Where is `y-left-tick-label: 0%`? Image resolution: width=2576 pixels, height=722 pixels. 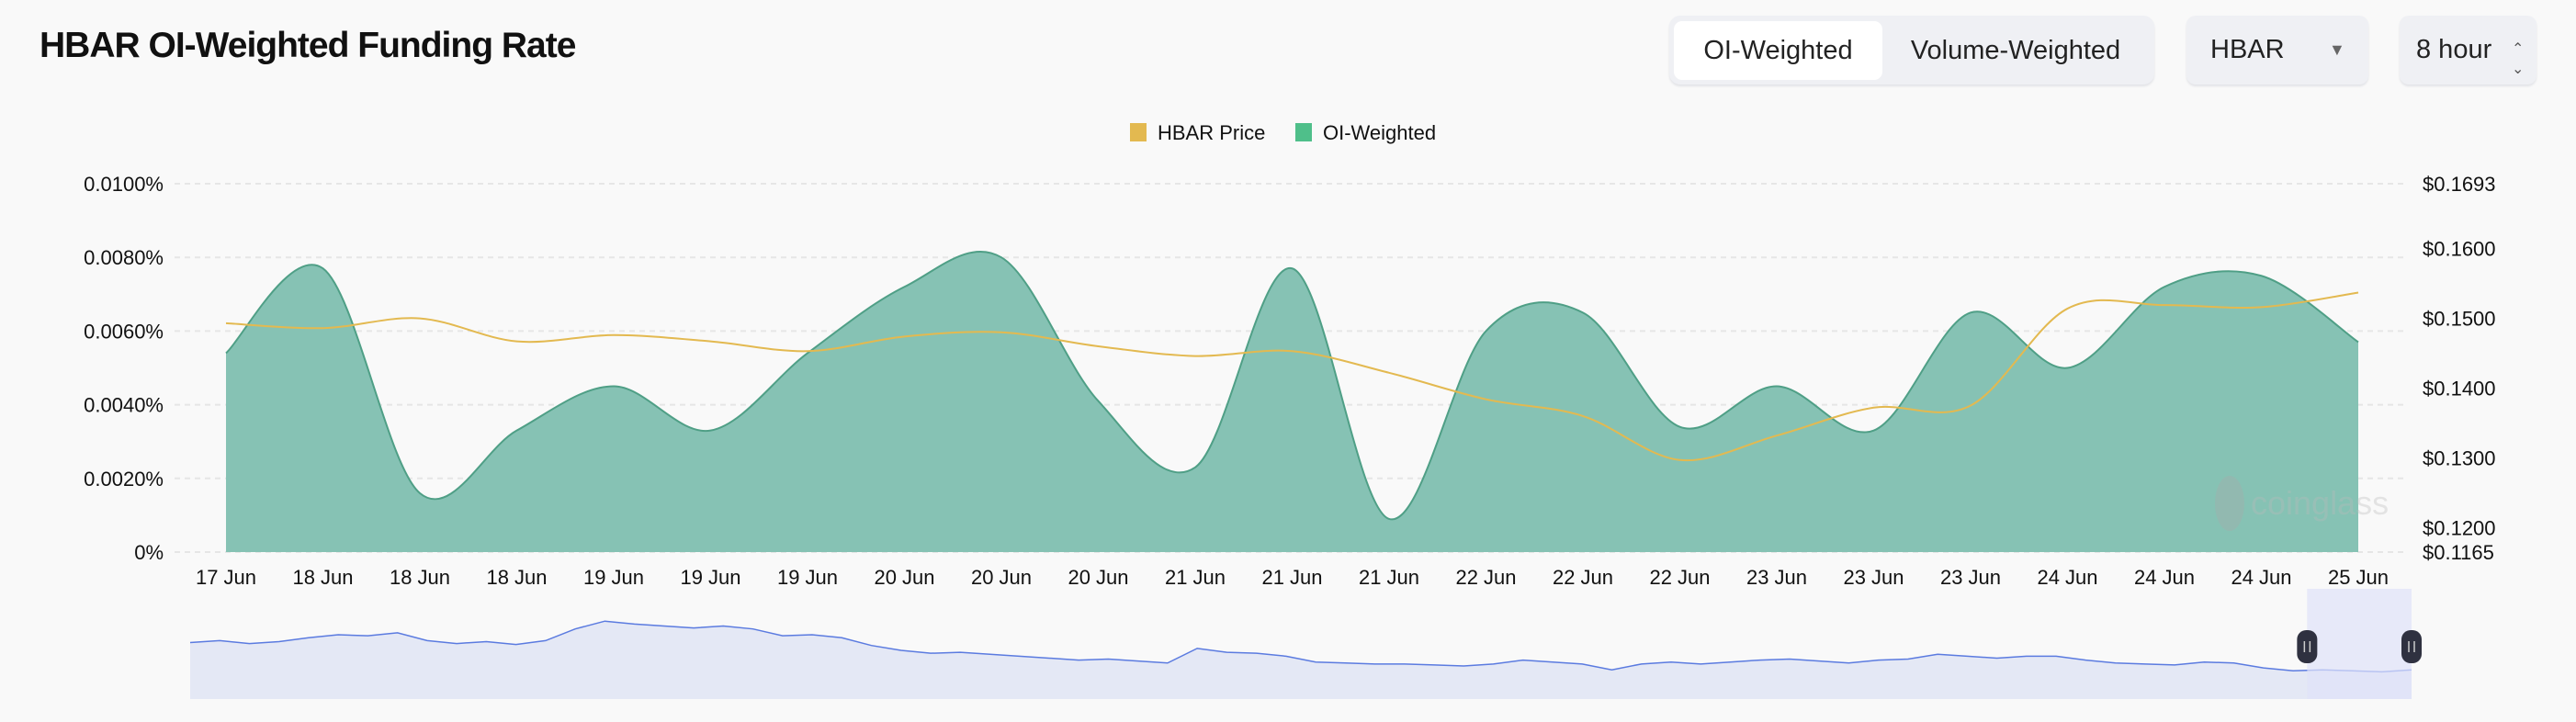
y-left-tick-label: 0% is located at coordinates (149, 552).